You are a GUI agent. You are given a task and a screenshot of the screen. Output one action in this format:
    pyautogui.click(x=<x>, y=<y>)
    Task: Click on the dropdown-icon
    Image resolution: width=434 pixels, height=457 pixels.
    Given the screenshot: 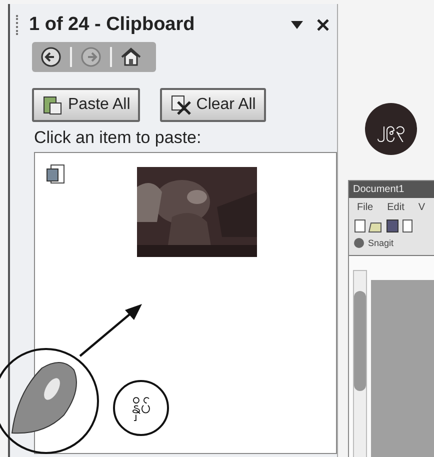 What is the action you would take?
    pyautogui.click(x=297, y=25)
    